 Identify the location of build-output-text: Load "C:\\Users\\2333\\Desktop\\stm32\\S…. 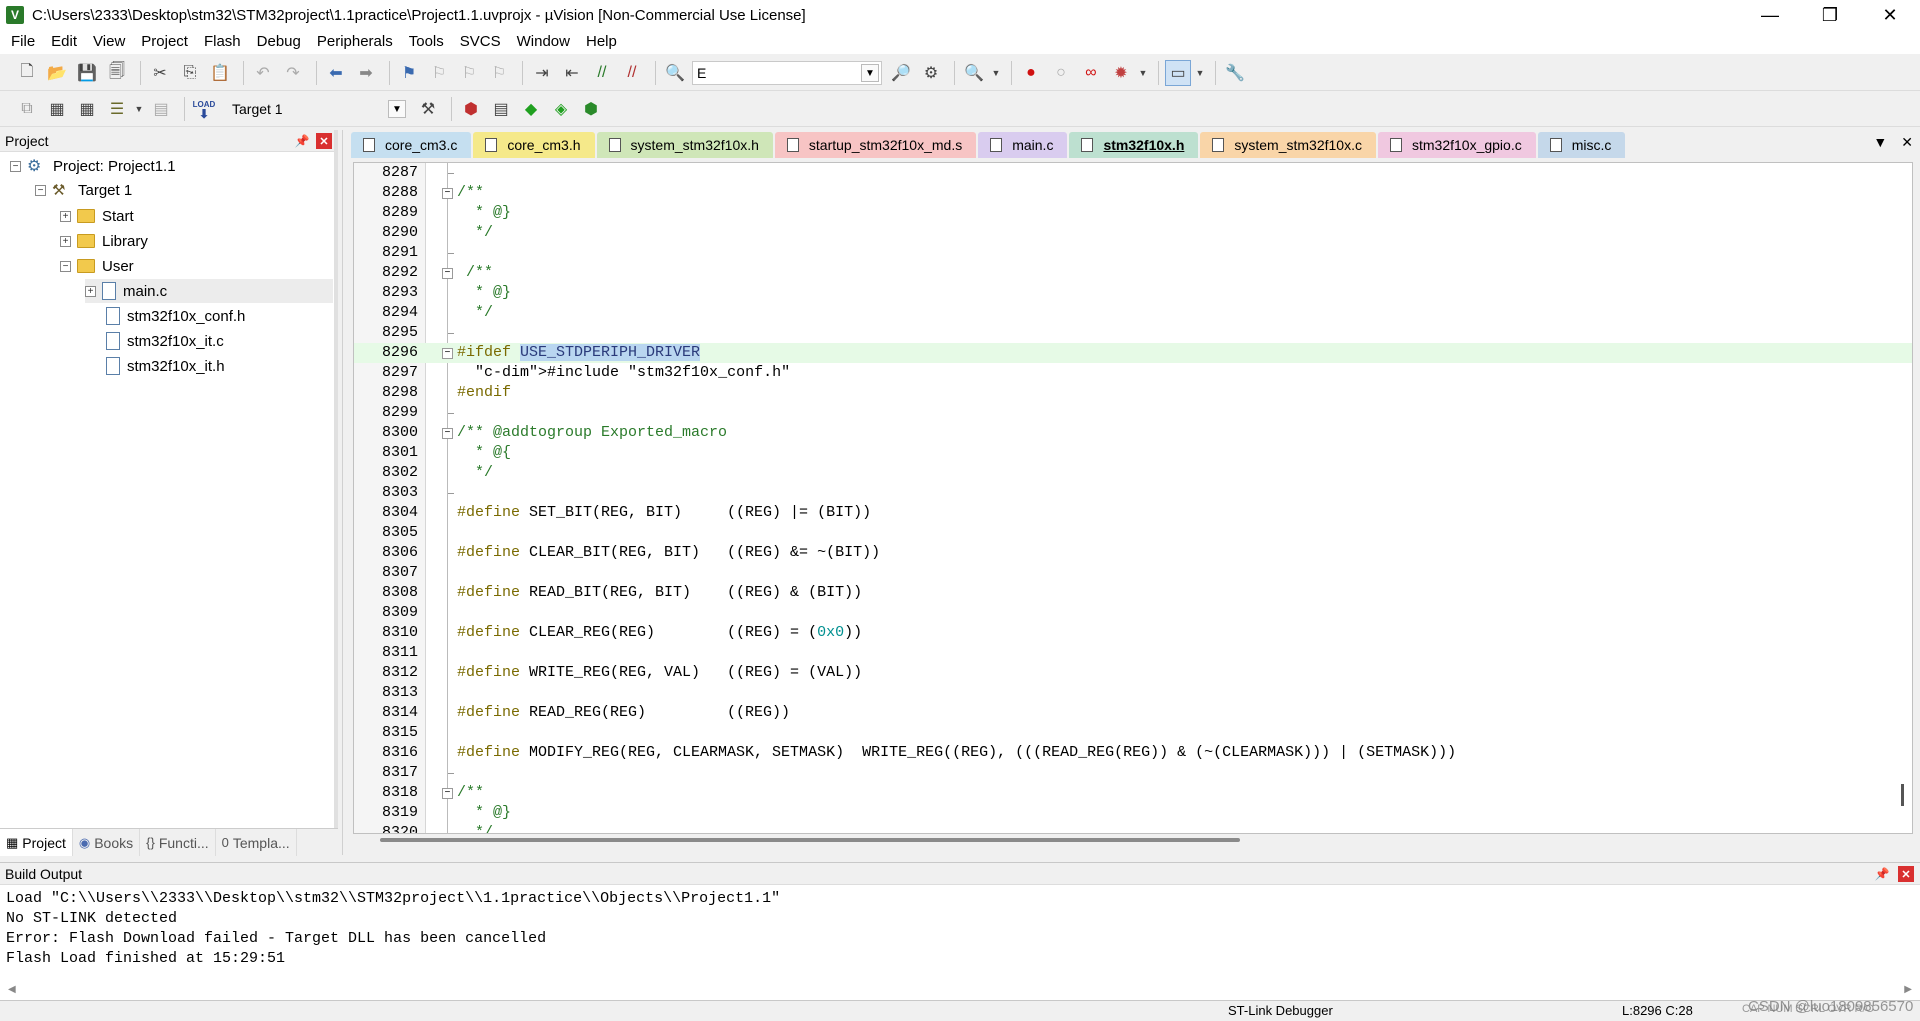
(393, 929).